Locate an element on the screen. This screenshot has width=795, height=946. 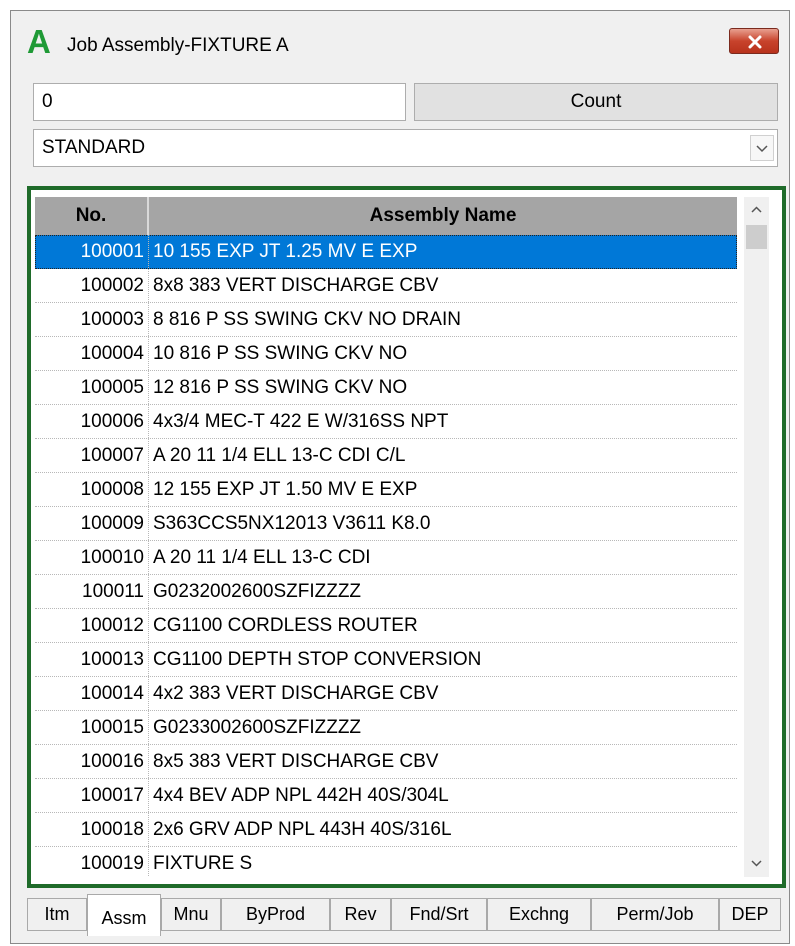
row-number: 100010 is located at coordinates (92, 557).